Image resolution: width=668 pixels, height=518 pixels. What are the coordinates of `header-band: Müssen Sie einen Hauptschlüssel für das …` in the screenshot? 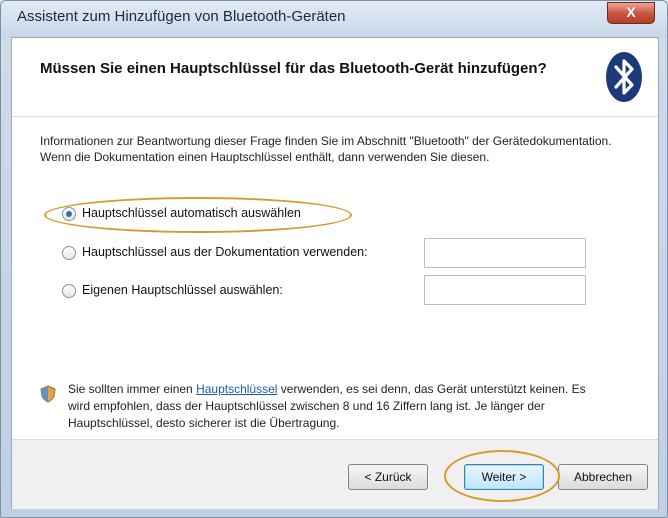 It's located at (335, 77).